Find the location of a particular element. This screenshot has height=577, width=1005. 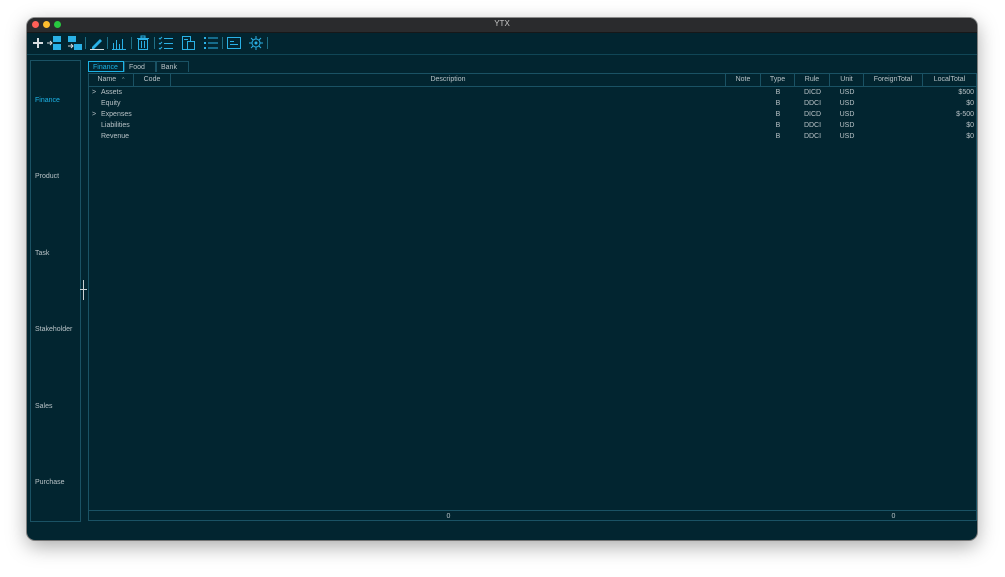

footer-foreign-total: 0 is located at coordinates (893, 516).